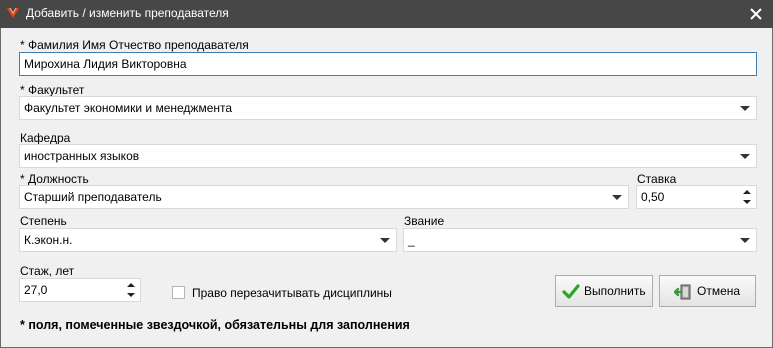 The image size is (773, 348). What do you see at coordinates (388, 108) in the screenshot?
I see `faculty-select: Факультет экономики и менеджмента` at bounding box center [388, 108].